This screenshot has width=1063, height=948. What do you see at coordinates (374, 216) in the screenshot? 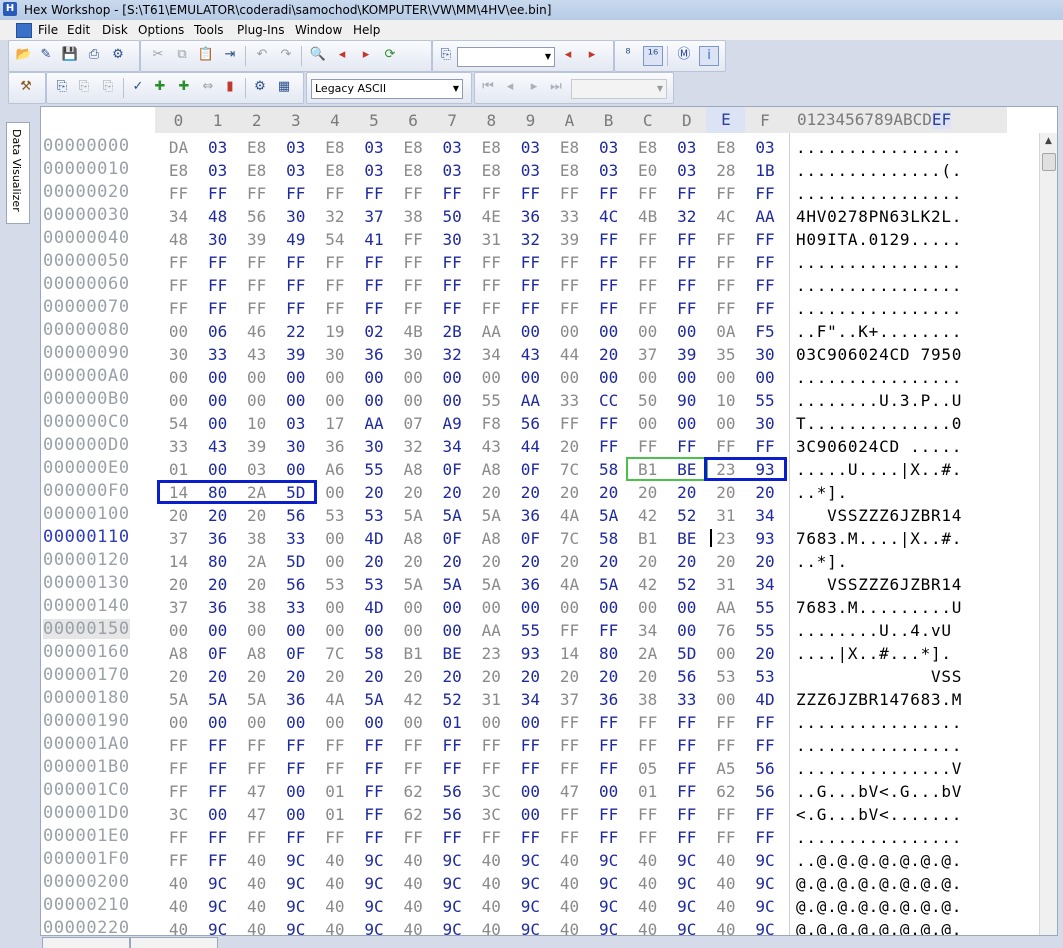
I see `hex-byte: 37` at bounding box center [374, 216].